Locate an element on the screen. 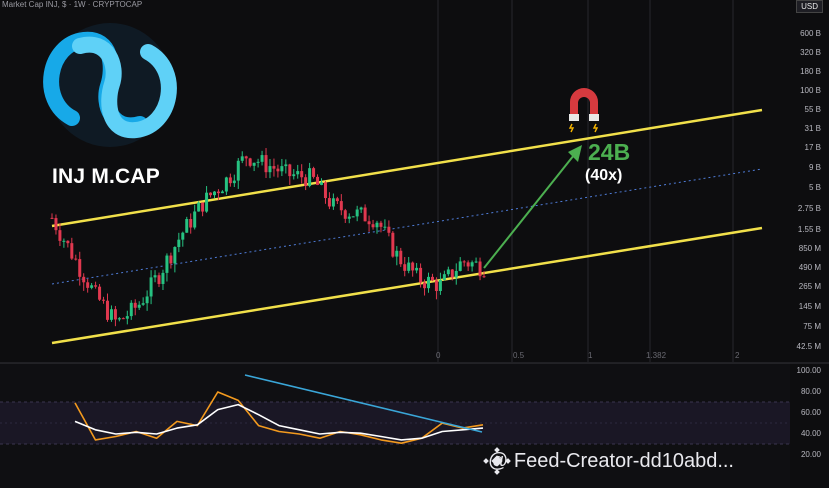  fib-label: 1.382 is located at coordinates (656, 355).